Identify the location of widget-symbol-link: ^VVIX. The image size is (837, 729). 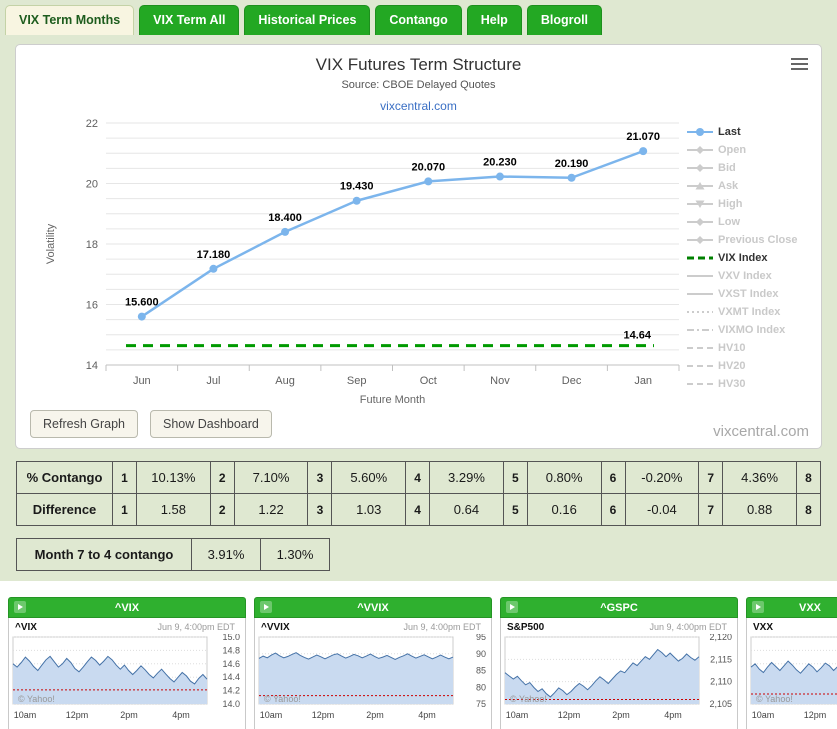
(373, 608).